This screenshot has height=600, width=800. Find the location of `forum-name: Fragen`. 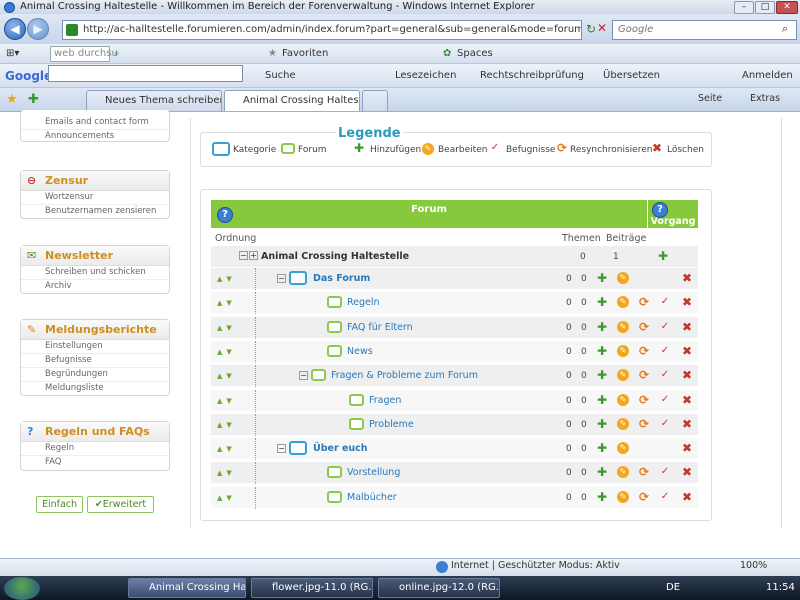

forum-name: Fragen is located at coordinates (385, 400).